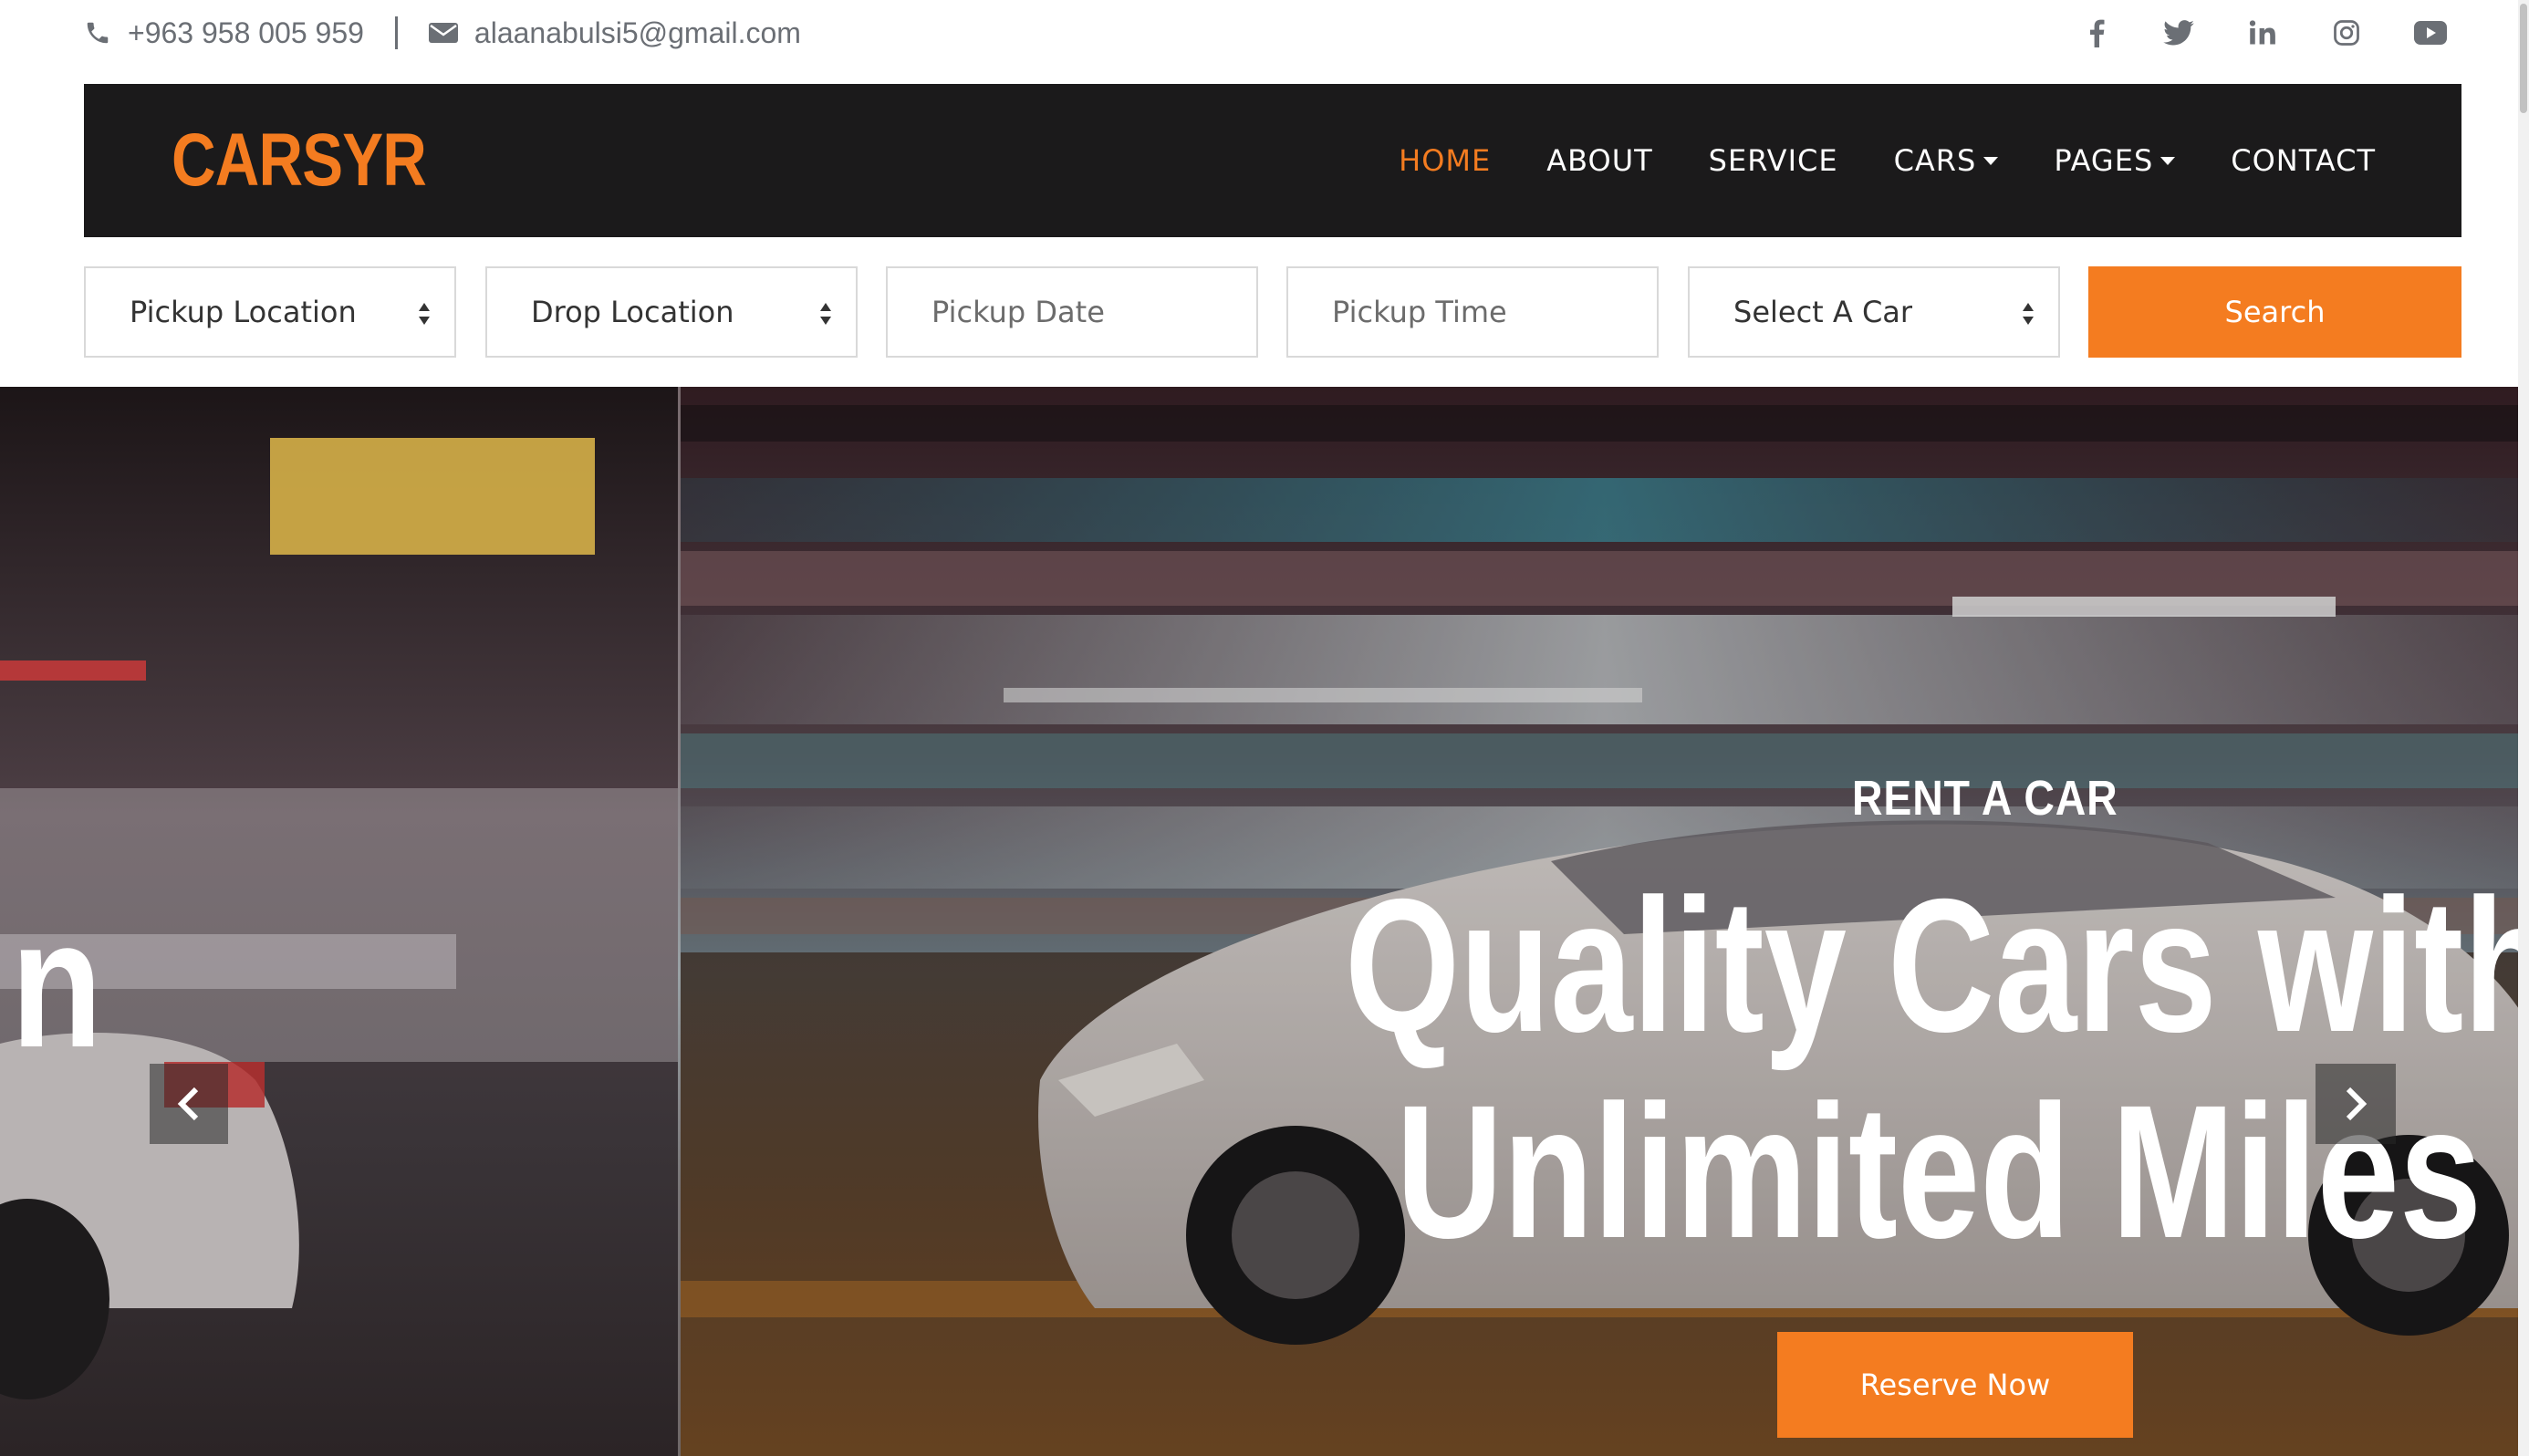 The width and height of the screenshot is (2529, 1456). I want to click on youtube-icon, so click(2430, 33).